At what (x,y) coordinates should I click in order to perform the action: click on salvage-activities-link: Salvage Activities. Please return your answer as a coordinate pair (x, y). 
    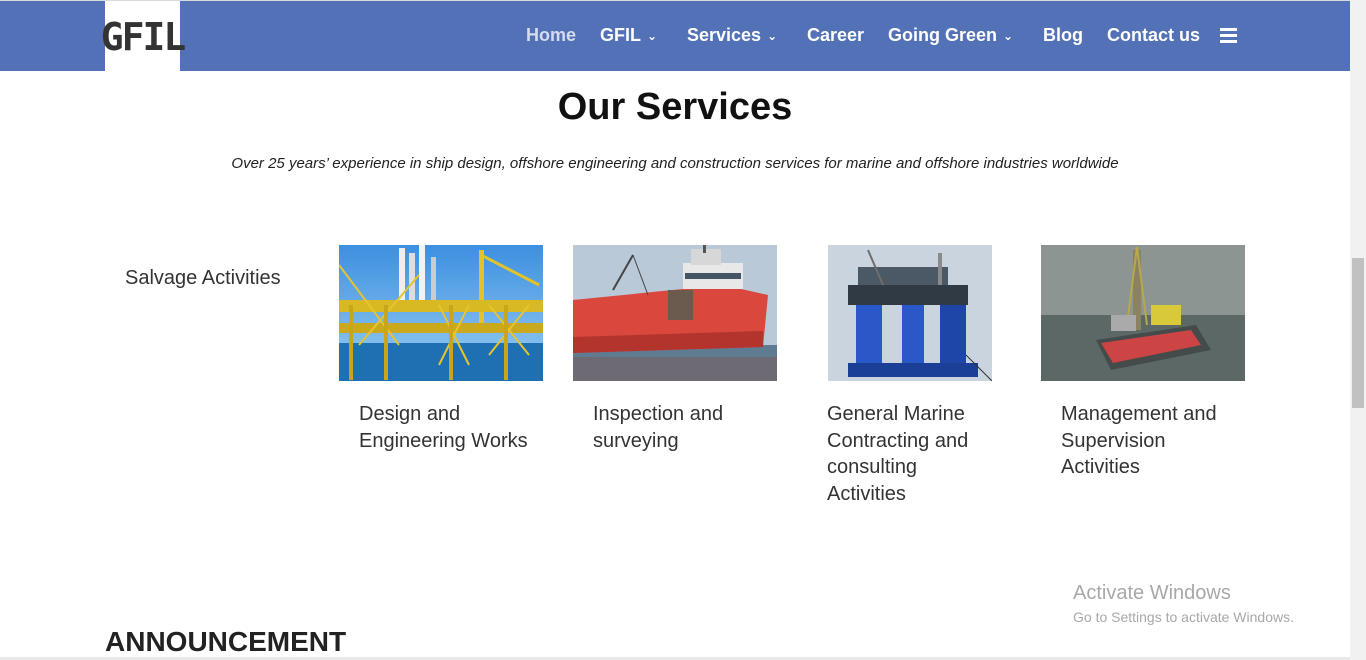
    Looking at the image, I should click on (203, 278).